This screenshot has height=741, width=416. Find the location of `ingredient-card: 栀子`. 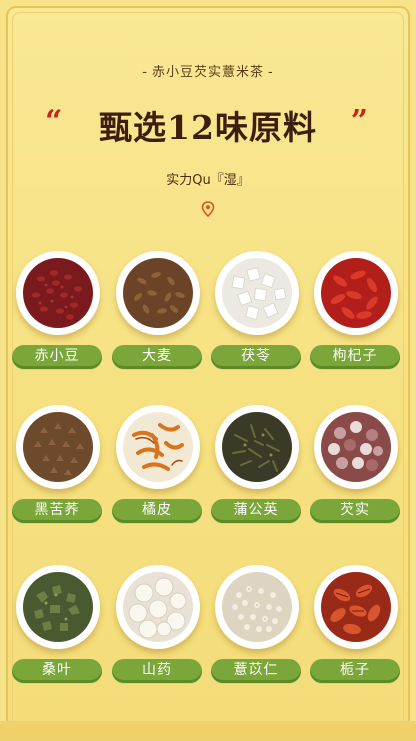

ingredient-card: 栀子 is located at coordinates (356, 630).